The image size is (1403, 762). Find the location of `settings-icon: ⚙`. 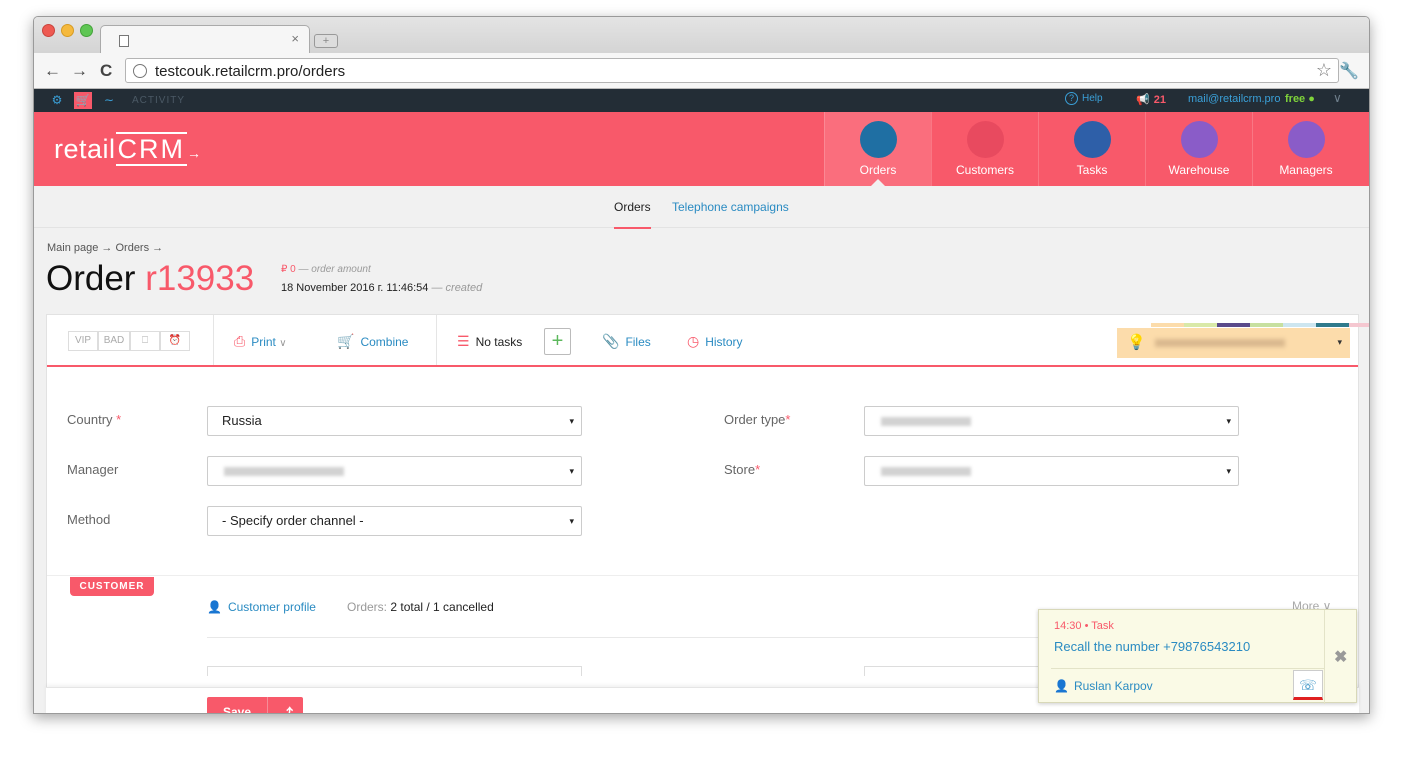

settings-icon: ⚙ is located at coordinates (57, 100).